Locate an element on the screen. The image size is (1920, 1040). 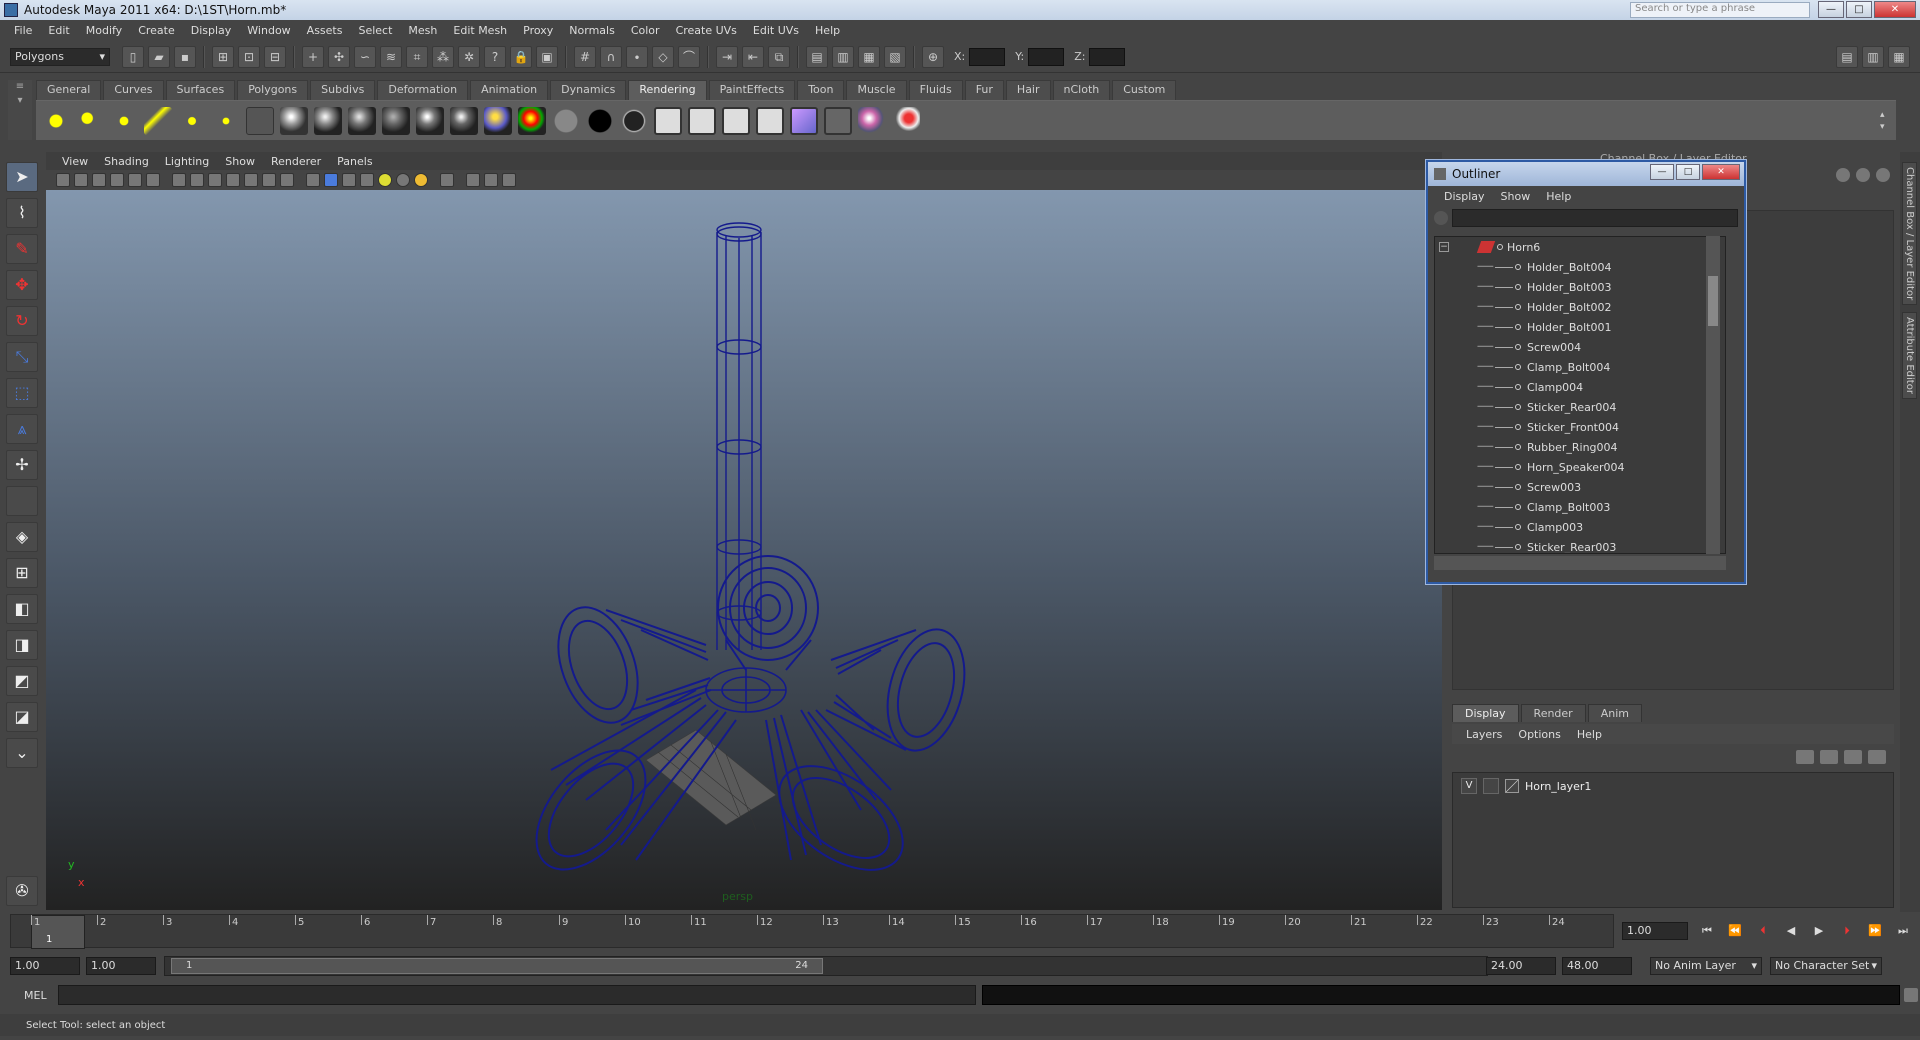
tree-row: ⸺ Clamp_Bolt003 is located at coordinates (1580, 507).